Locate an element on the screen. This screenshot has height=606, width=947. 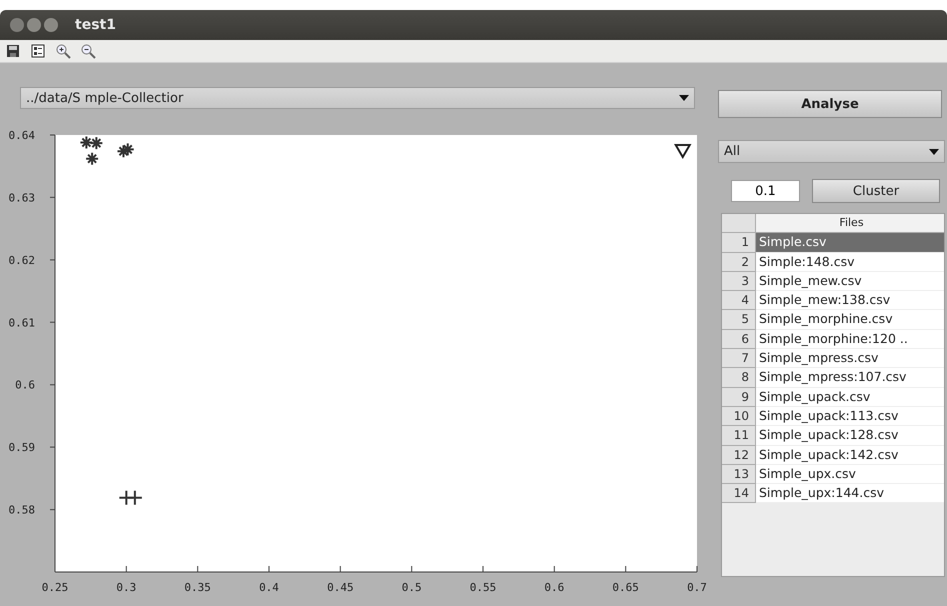
row-number: 14 is located at coordinates (739, 494).